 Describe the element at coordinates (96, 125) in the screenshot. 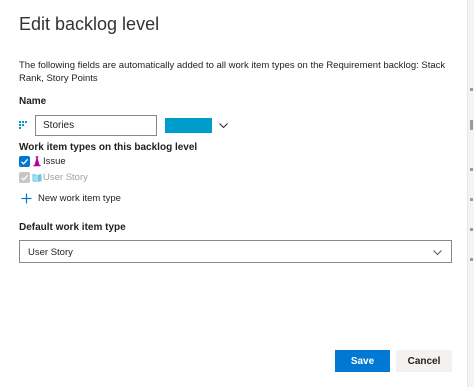

I see `name-input` at that location.